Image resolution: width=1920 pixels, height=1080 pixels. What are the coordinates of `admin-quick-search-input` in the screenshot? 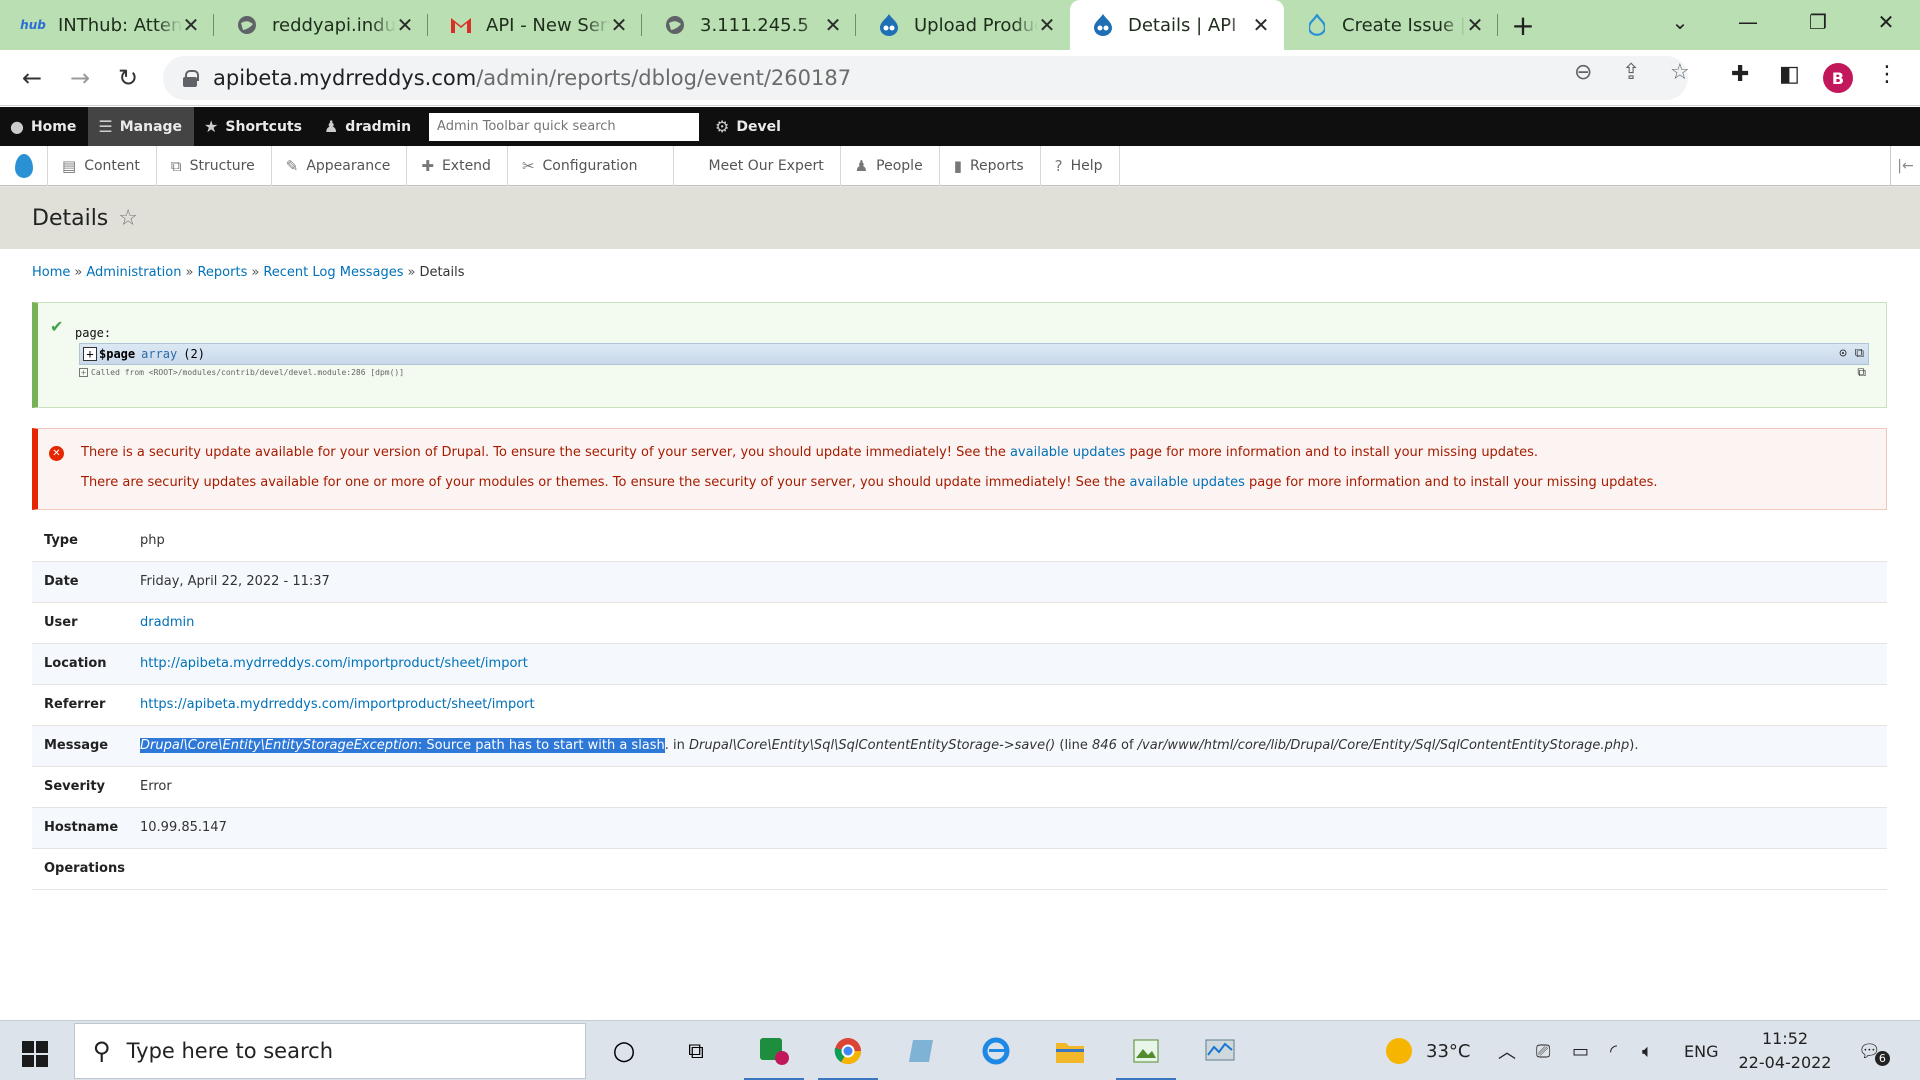 It's located at (564, 126).